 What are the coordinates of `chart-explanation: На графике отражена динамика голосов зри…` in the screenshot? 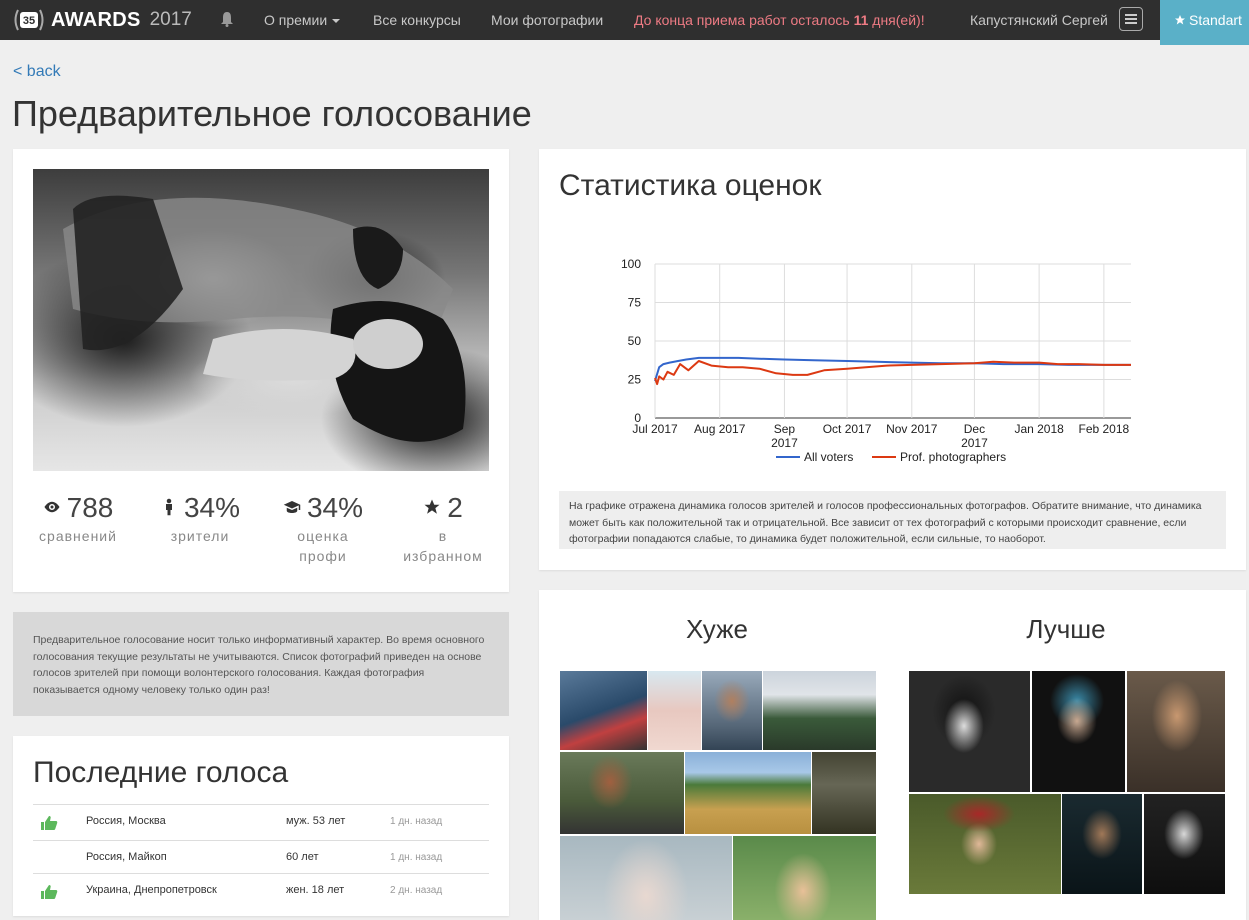 It's located at (892, 520).